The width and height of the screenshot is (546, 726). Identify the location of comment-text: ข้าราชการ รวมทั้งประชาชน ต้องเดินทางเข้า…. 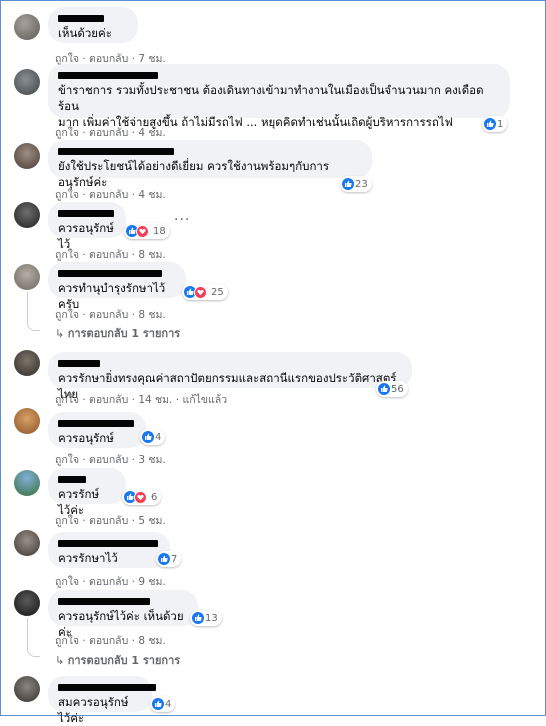
(271, 106).